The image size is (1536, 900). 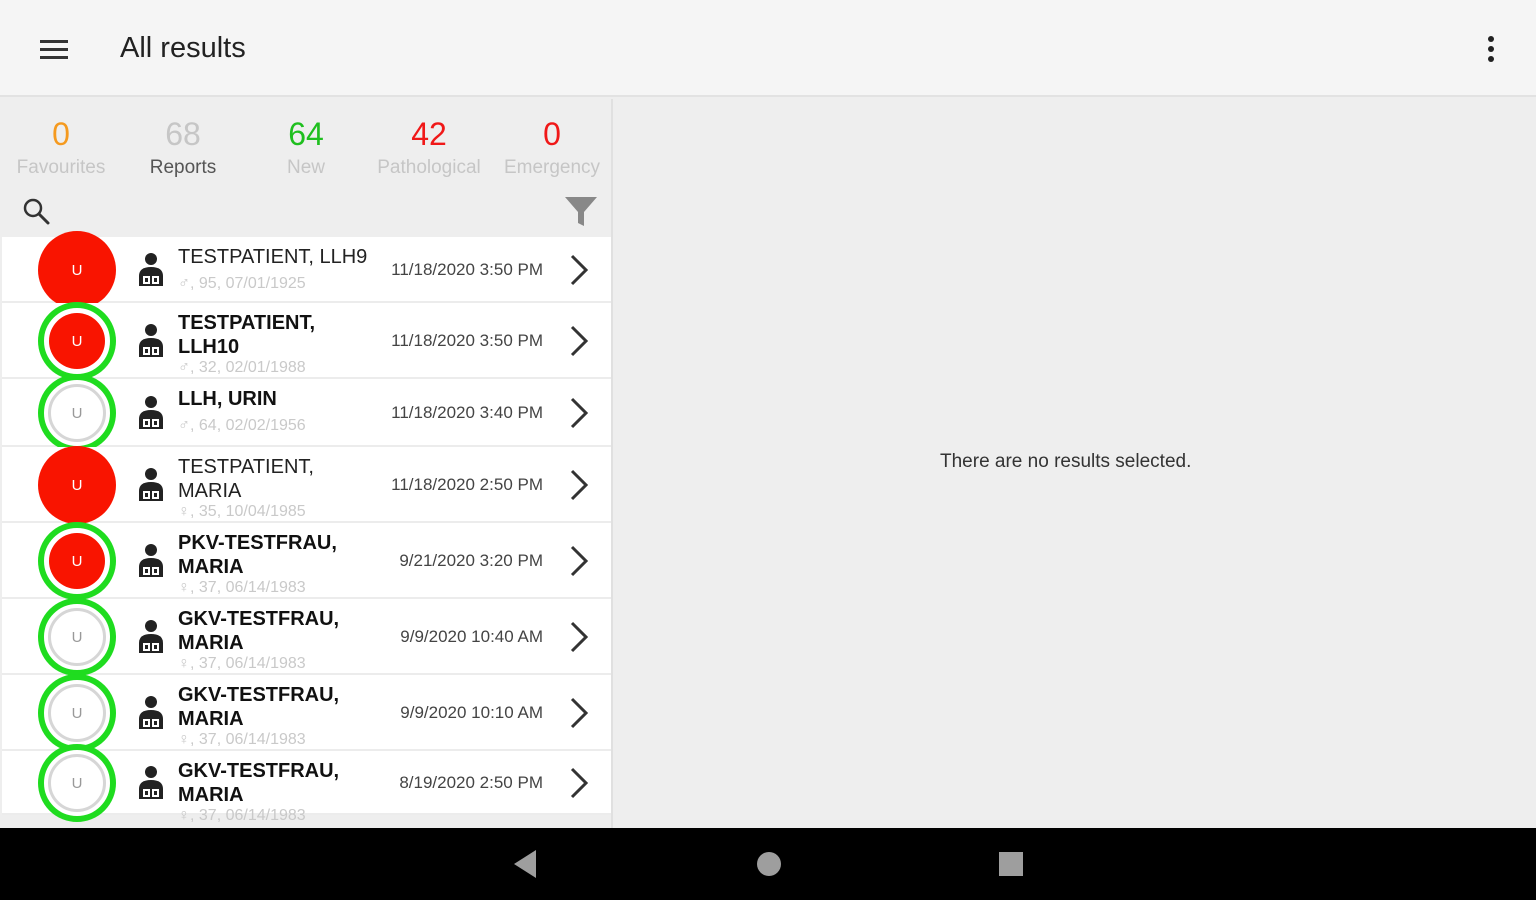 What do you see at coordinates (61, 167) in the screenshot?
I see `stat-label: Favourites` at bounding box center [61, 167].